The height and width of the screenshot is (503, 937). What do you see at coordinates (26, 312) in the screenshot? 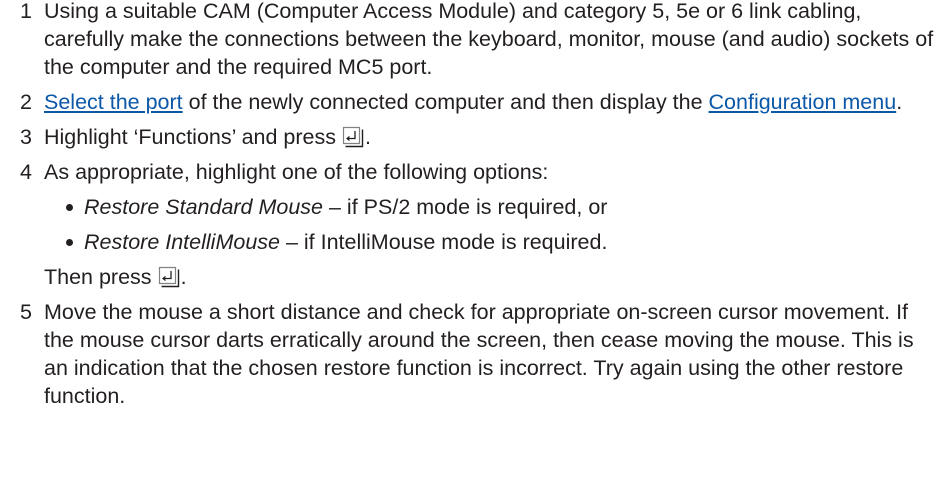
I see `step-number: 5` at bounding box center [26, 312].